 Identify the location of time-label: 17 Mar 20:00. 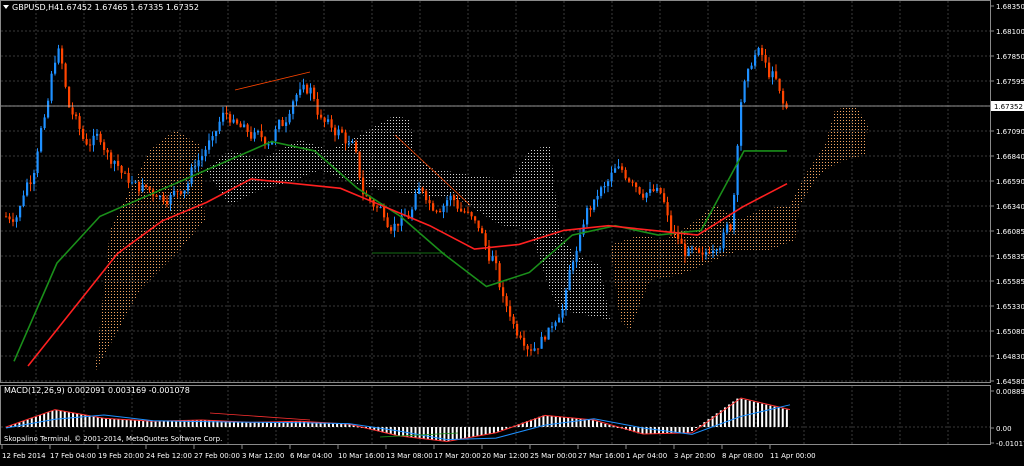
(457, 456).